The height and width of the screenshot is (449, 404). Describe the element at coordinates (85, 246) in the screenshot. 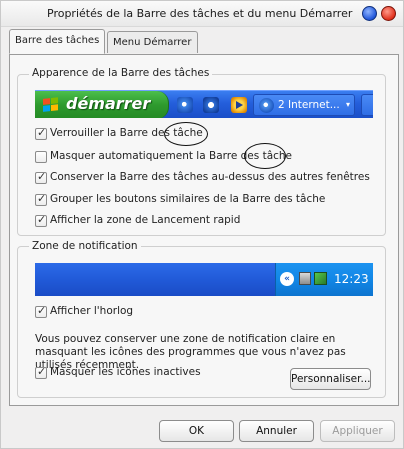

I see `notification-legend: Zone de notification` at that location.